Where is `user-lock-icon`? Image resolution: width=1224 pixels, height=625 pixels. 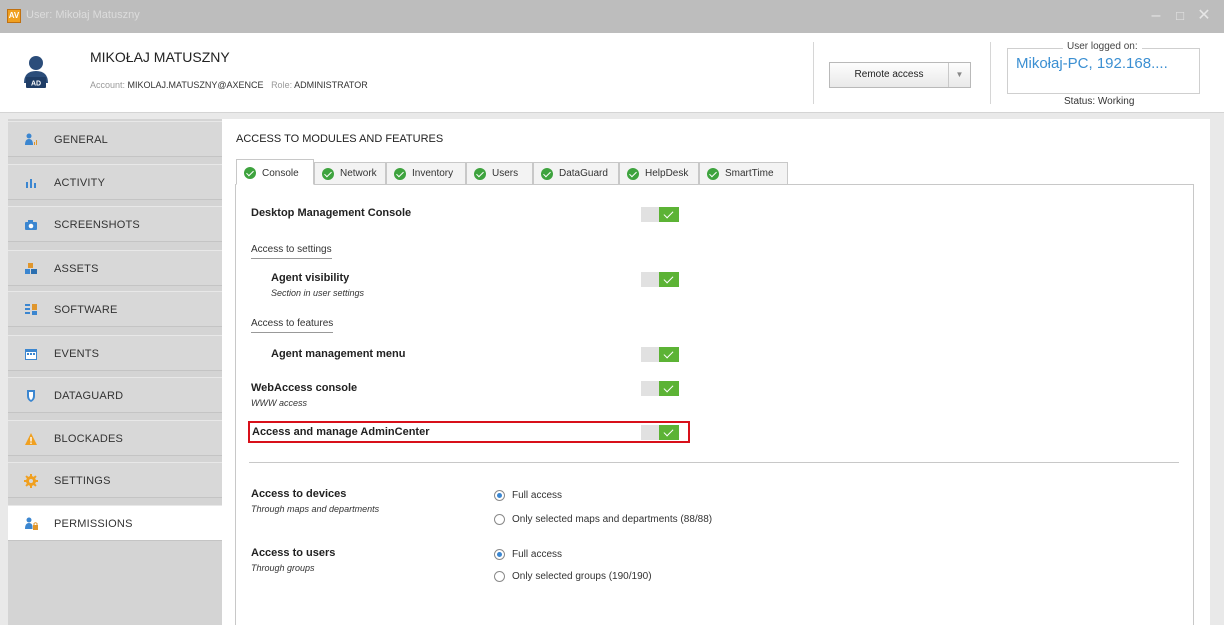
user-lock-icon is located at coordinates (31, 523).